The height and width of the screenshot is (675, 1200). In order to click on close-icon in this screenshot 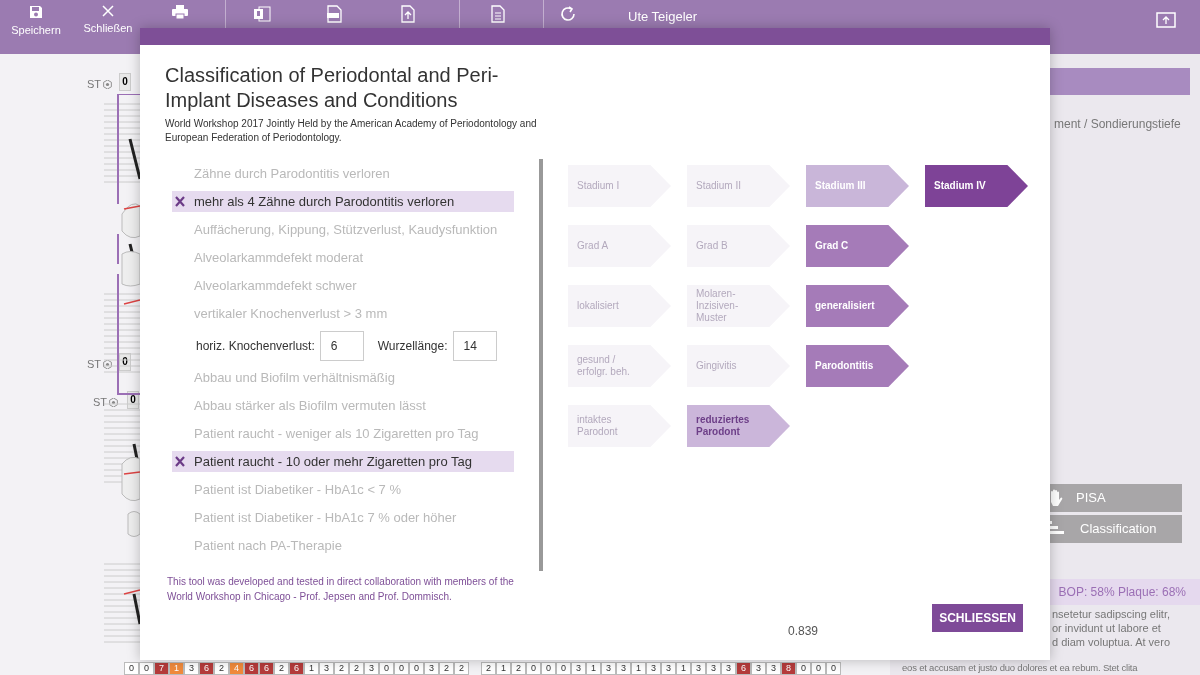, I will do `click(108, 11)`.